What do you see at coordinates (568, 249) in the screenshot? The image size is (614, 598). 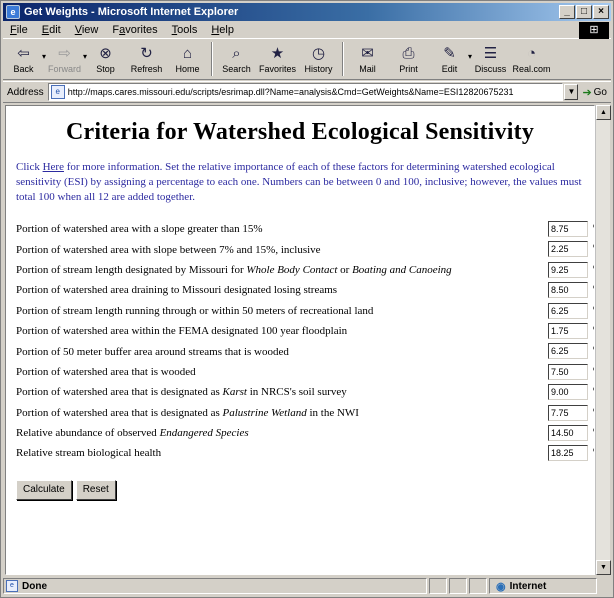 I see `weight-input: 2.25` at bounding box center [568, 249].